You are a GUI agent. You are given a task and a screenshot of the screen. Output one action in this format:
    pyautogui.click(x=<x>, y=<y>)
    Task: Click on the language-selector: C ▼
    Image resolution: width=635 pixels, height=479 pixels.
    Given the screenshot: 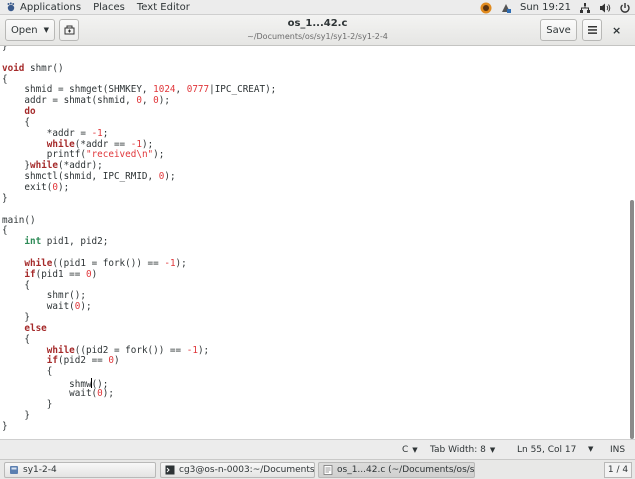 What is the action you would take?
    pyautogui.click(x=410, y=450)
    